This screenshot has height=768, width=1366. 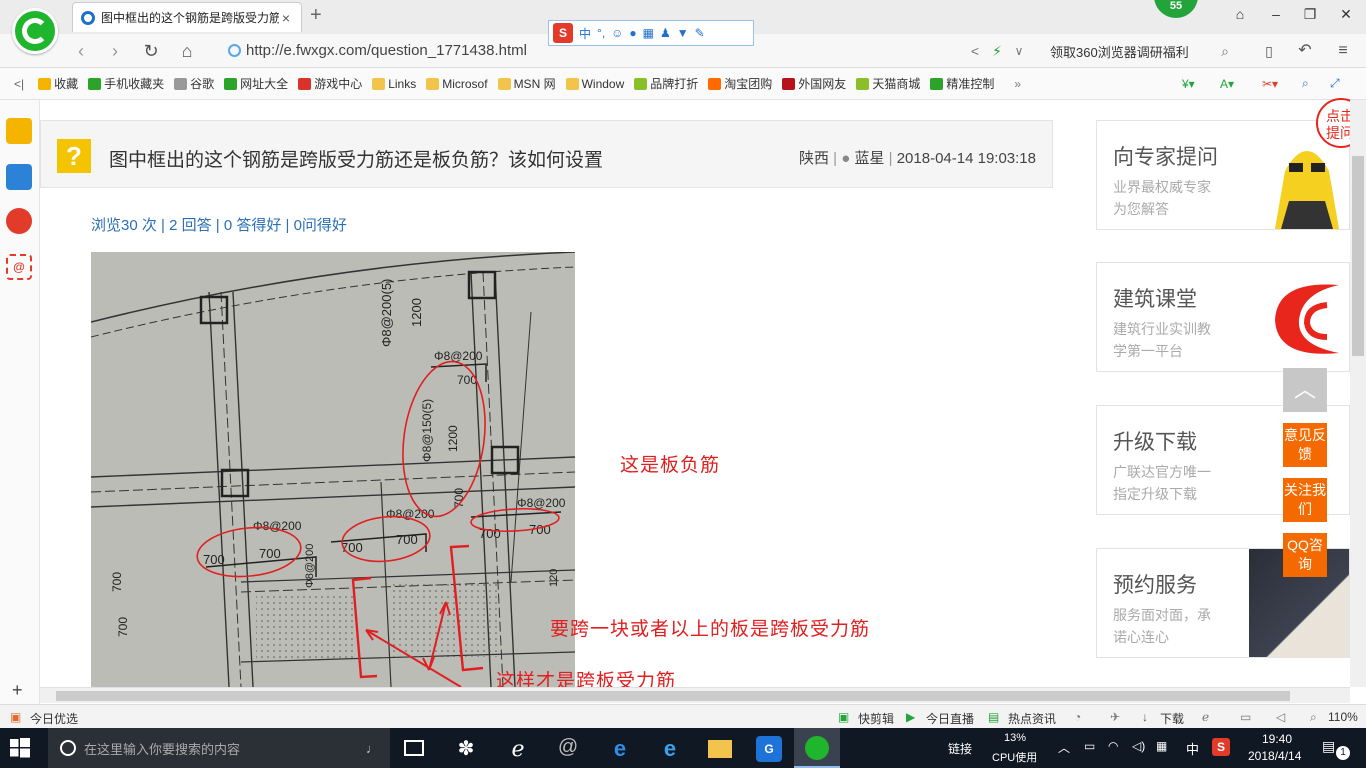 What do you see at coordinates (769, 749) in the screenshot?
I see `glodon-g-icon: G` at bounding box center [769, 749].